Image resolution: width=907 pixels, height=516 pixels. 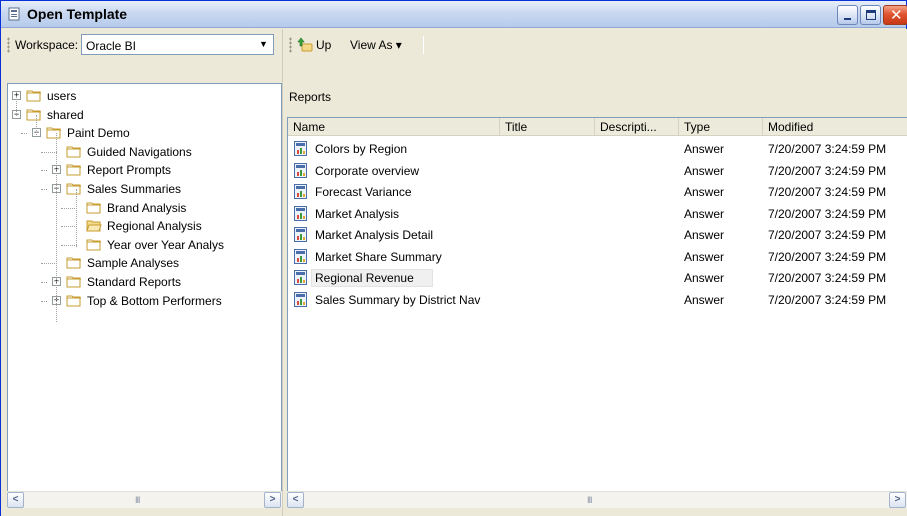 I want to click on toolbar-separator, so click(x=423, y=45).